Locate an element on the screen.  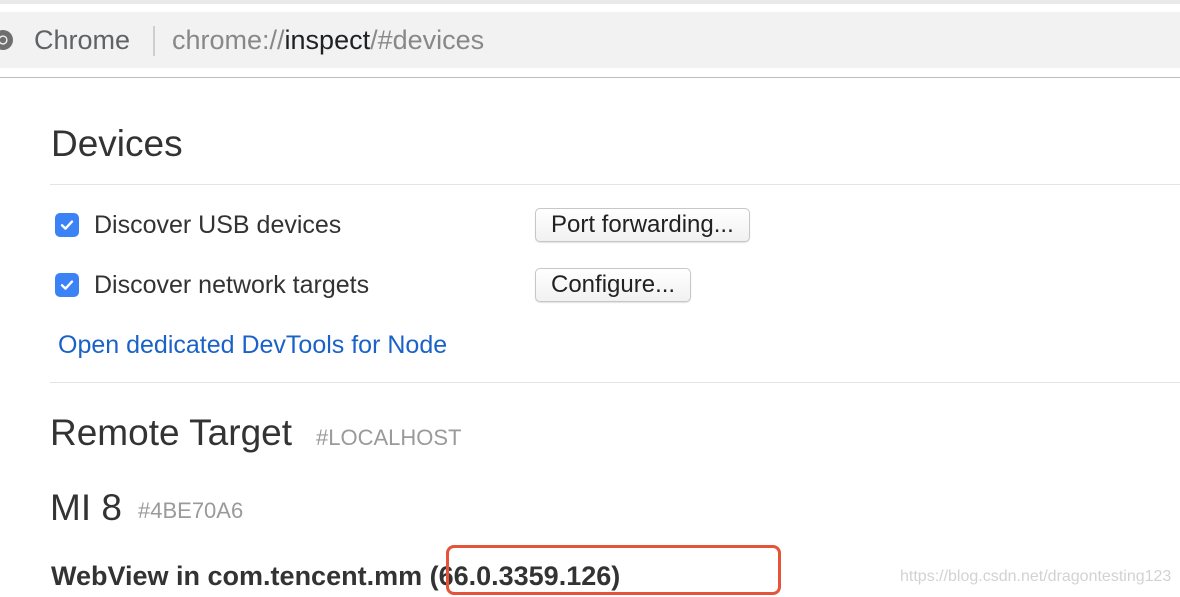
site-chip: Chrome is located at coordinates (82, 40).